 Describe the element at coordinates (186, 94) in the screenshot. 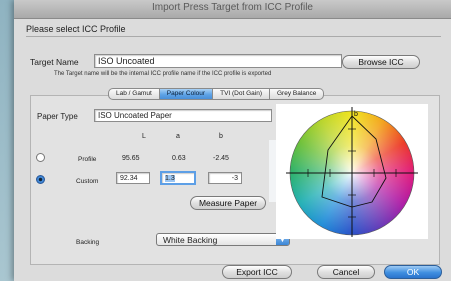

I see `tab-paper-colour: Paper Colour` at that location.